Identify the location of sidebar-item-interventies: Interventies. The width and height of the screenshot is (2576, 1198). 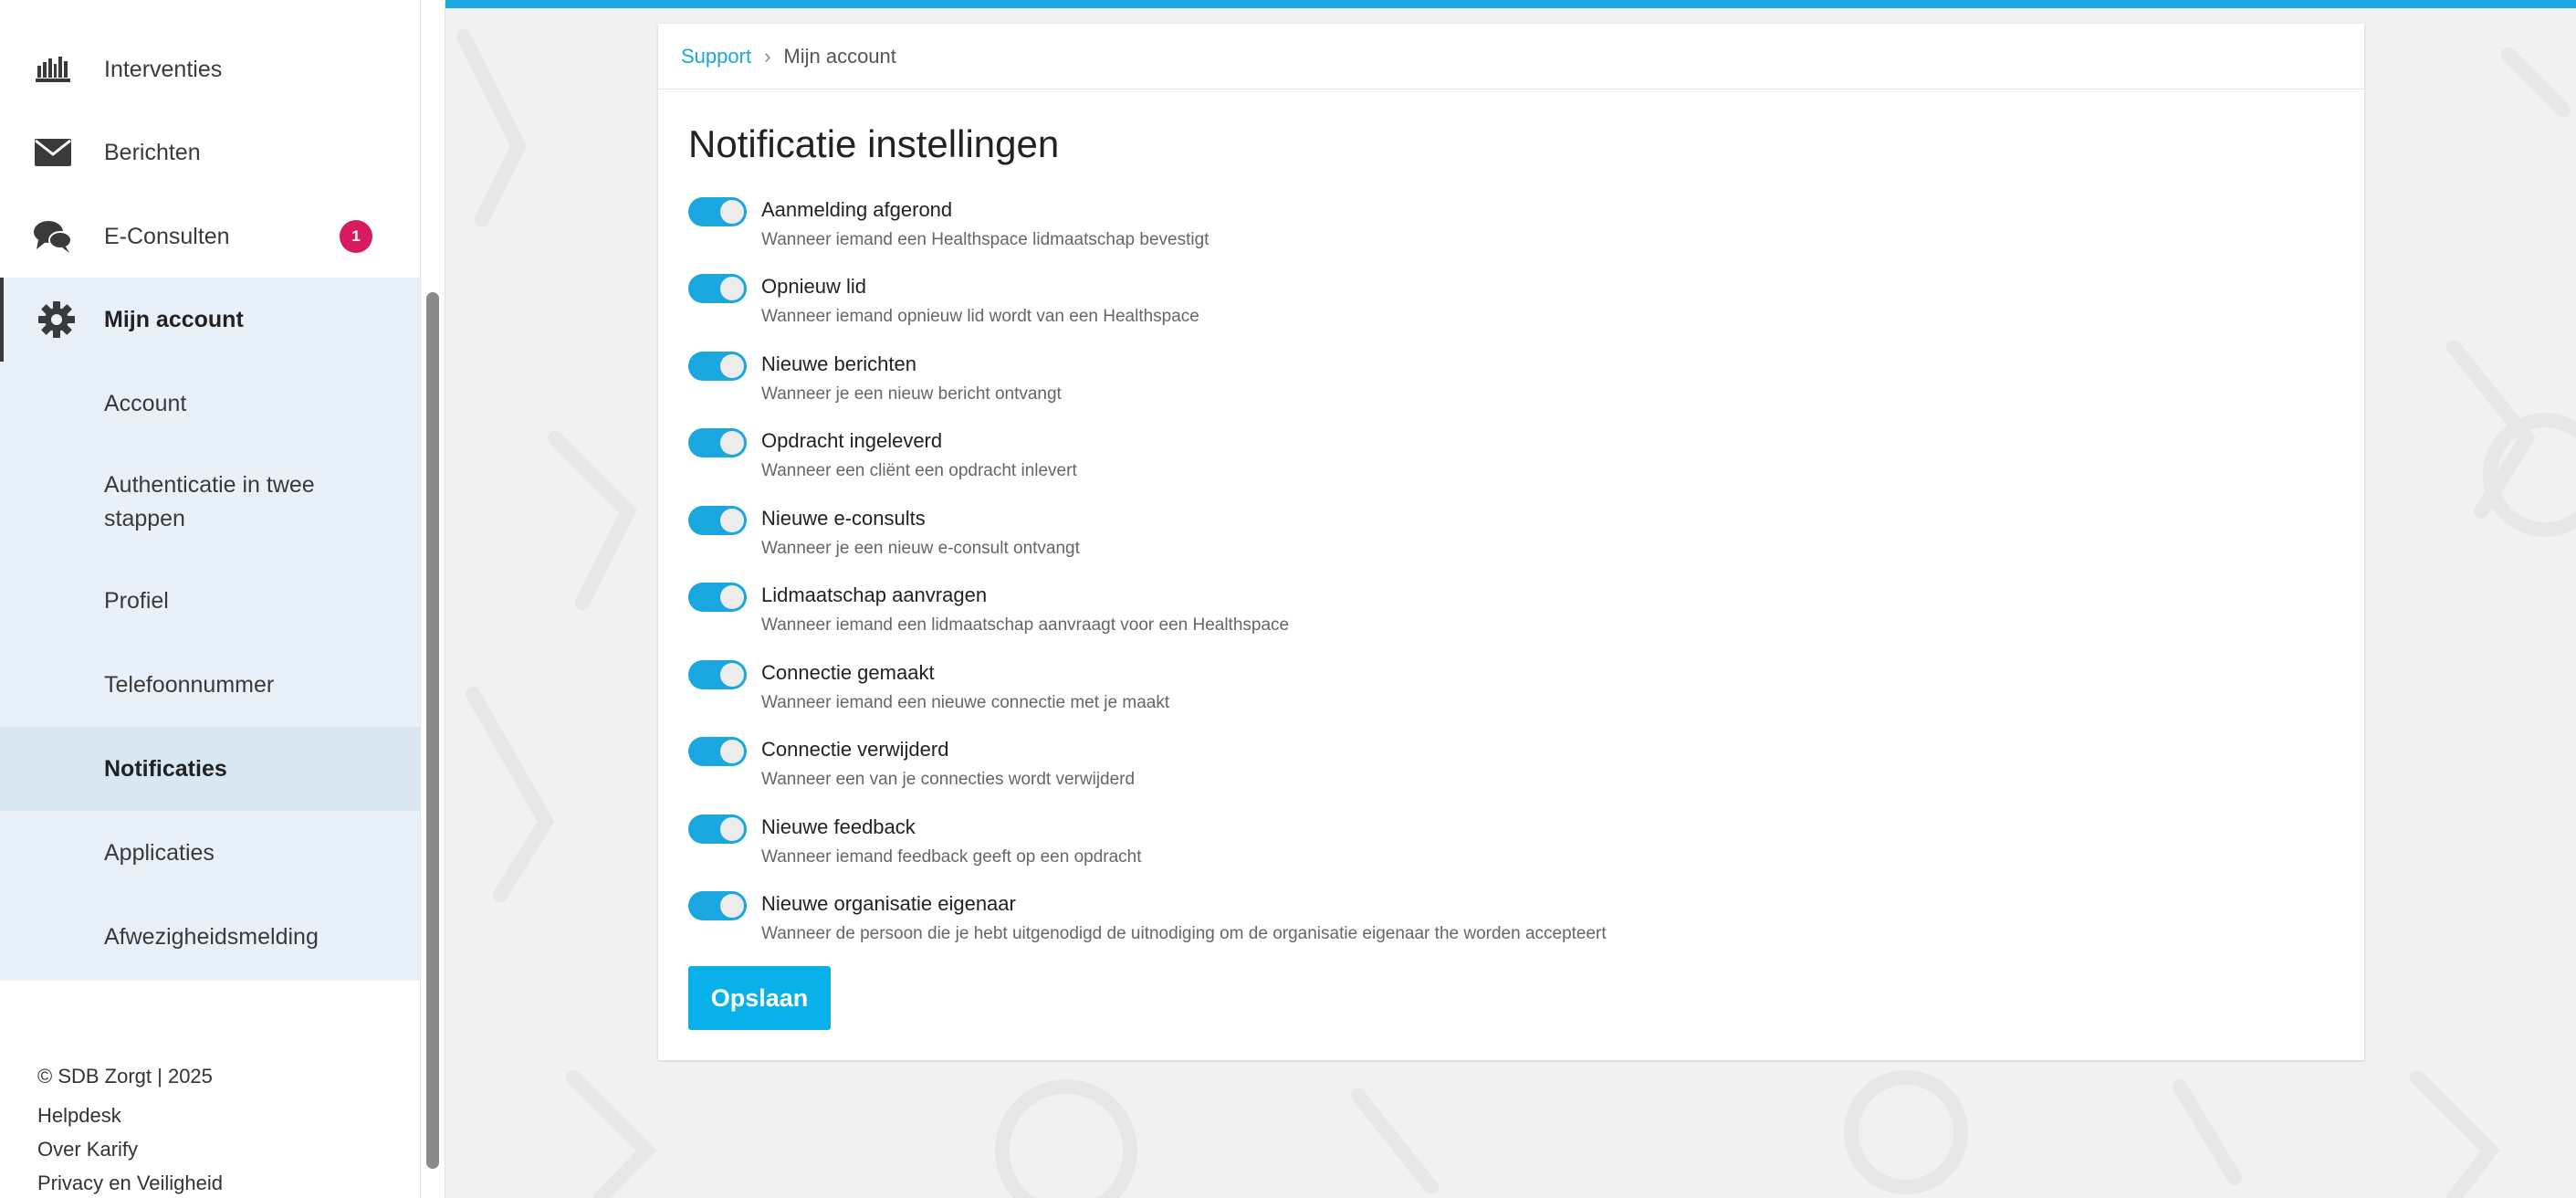
(210, 69).